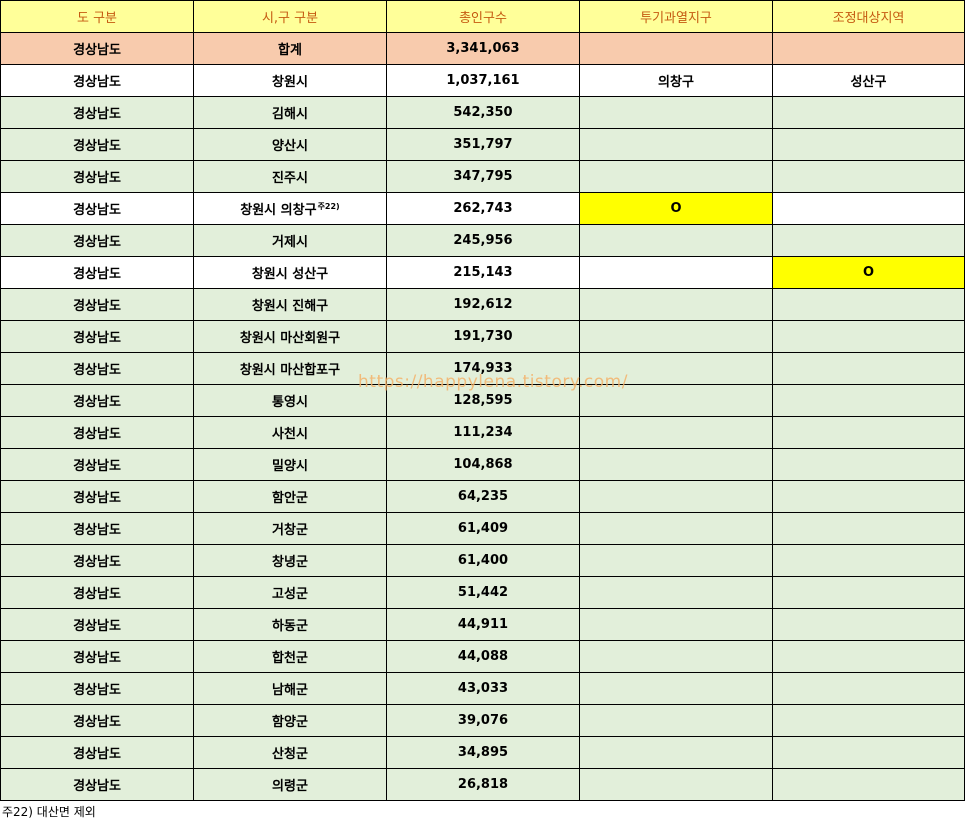 This screenshot has height=832, width=970. What do you see at coordinates (290, 690) in the screenshot?
I see `cell-city-text: 남해군` at bounding box center [290, 690].